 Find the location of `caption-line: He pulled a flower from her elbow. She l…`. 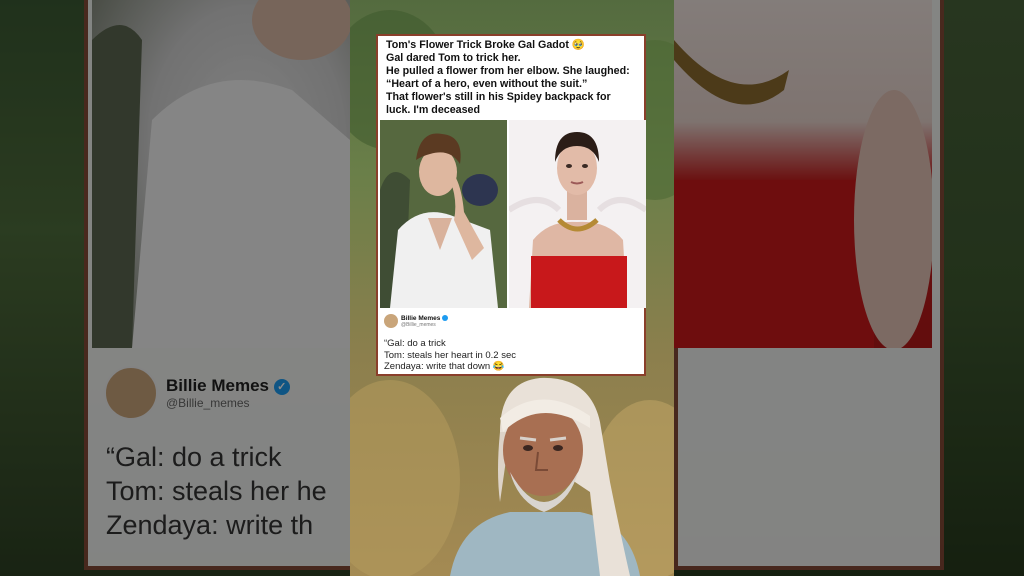

caption-line: He pulled a flower from her elbow. She l… is located at coordinates (508, 71).